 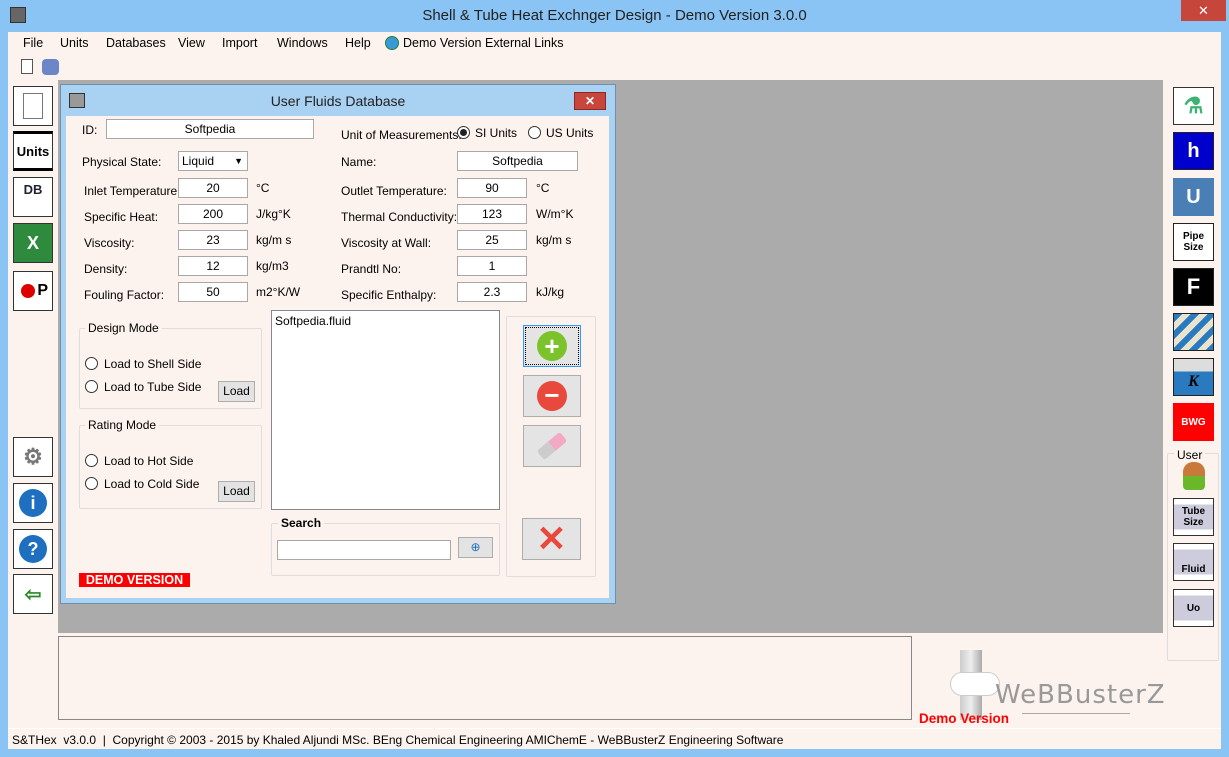 I want to click on uo-button: Uo, so click(x=1193, y=608).